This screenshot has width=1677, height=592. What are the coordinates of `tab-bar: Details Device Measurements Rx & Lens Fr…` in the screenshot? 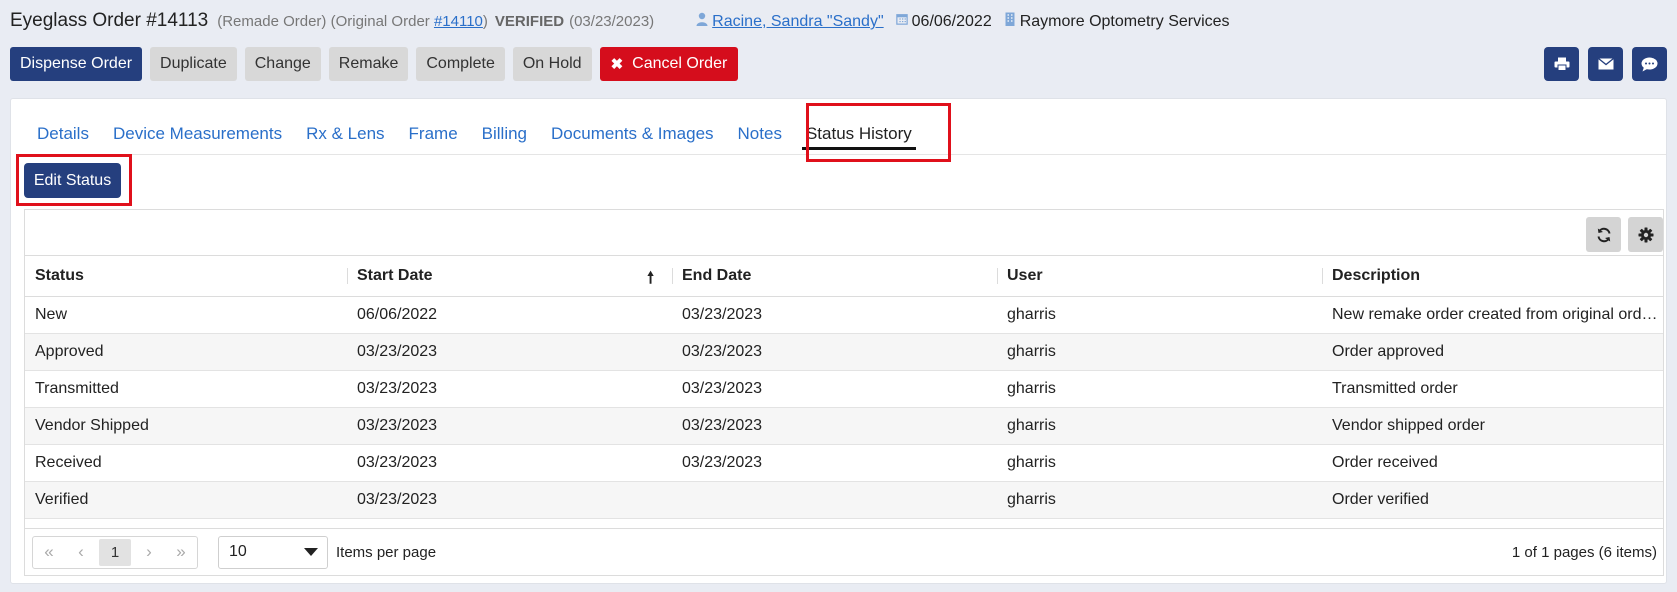 It's located at (474, 126).